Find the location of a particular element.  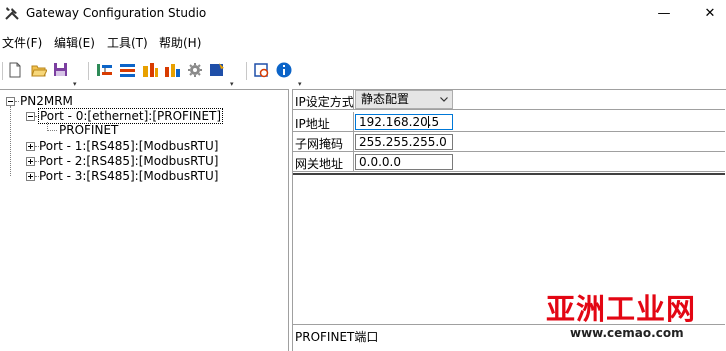

gateway-field: 0.0.0.0 is located at coordinates (404, 162).